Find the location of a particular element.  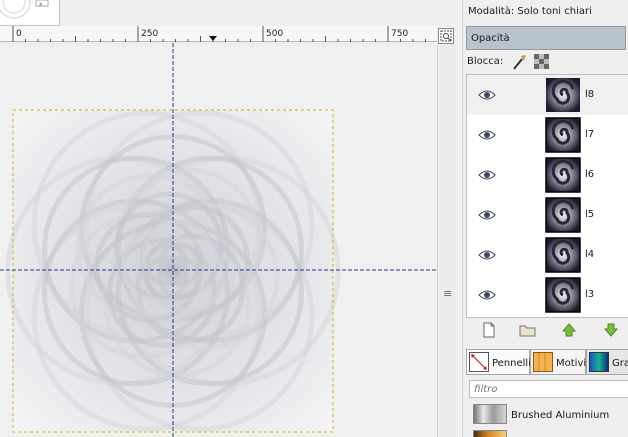

filter-field-wrapper is located at coordinates (548, 389).